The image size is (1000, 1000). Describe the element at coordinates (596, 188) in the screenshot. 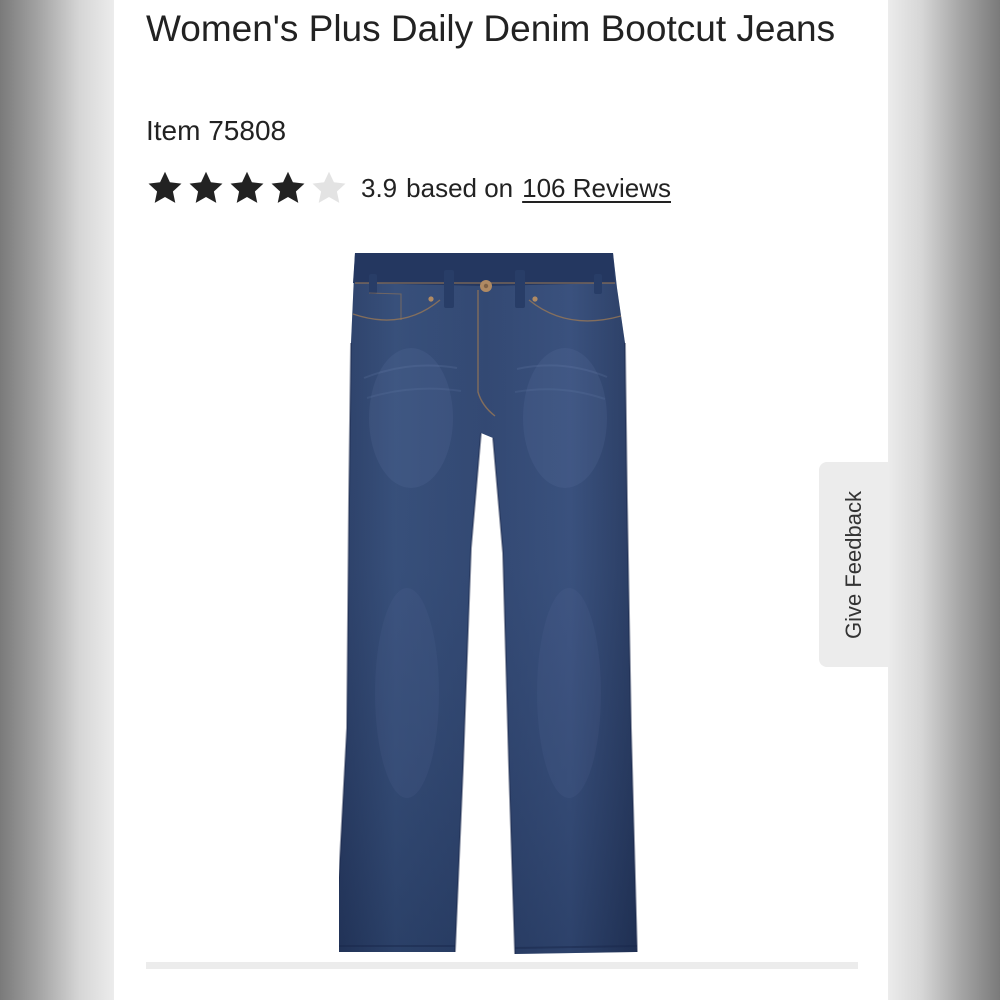

I see `reviews-link: 106 Reviews` at that location.